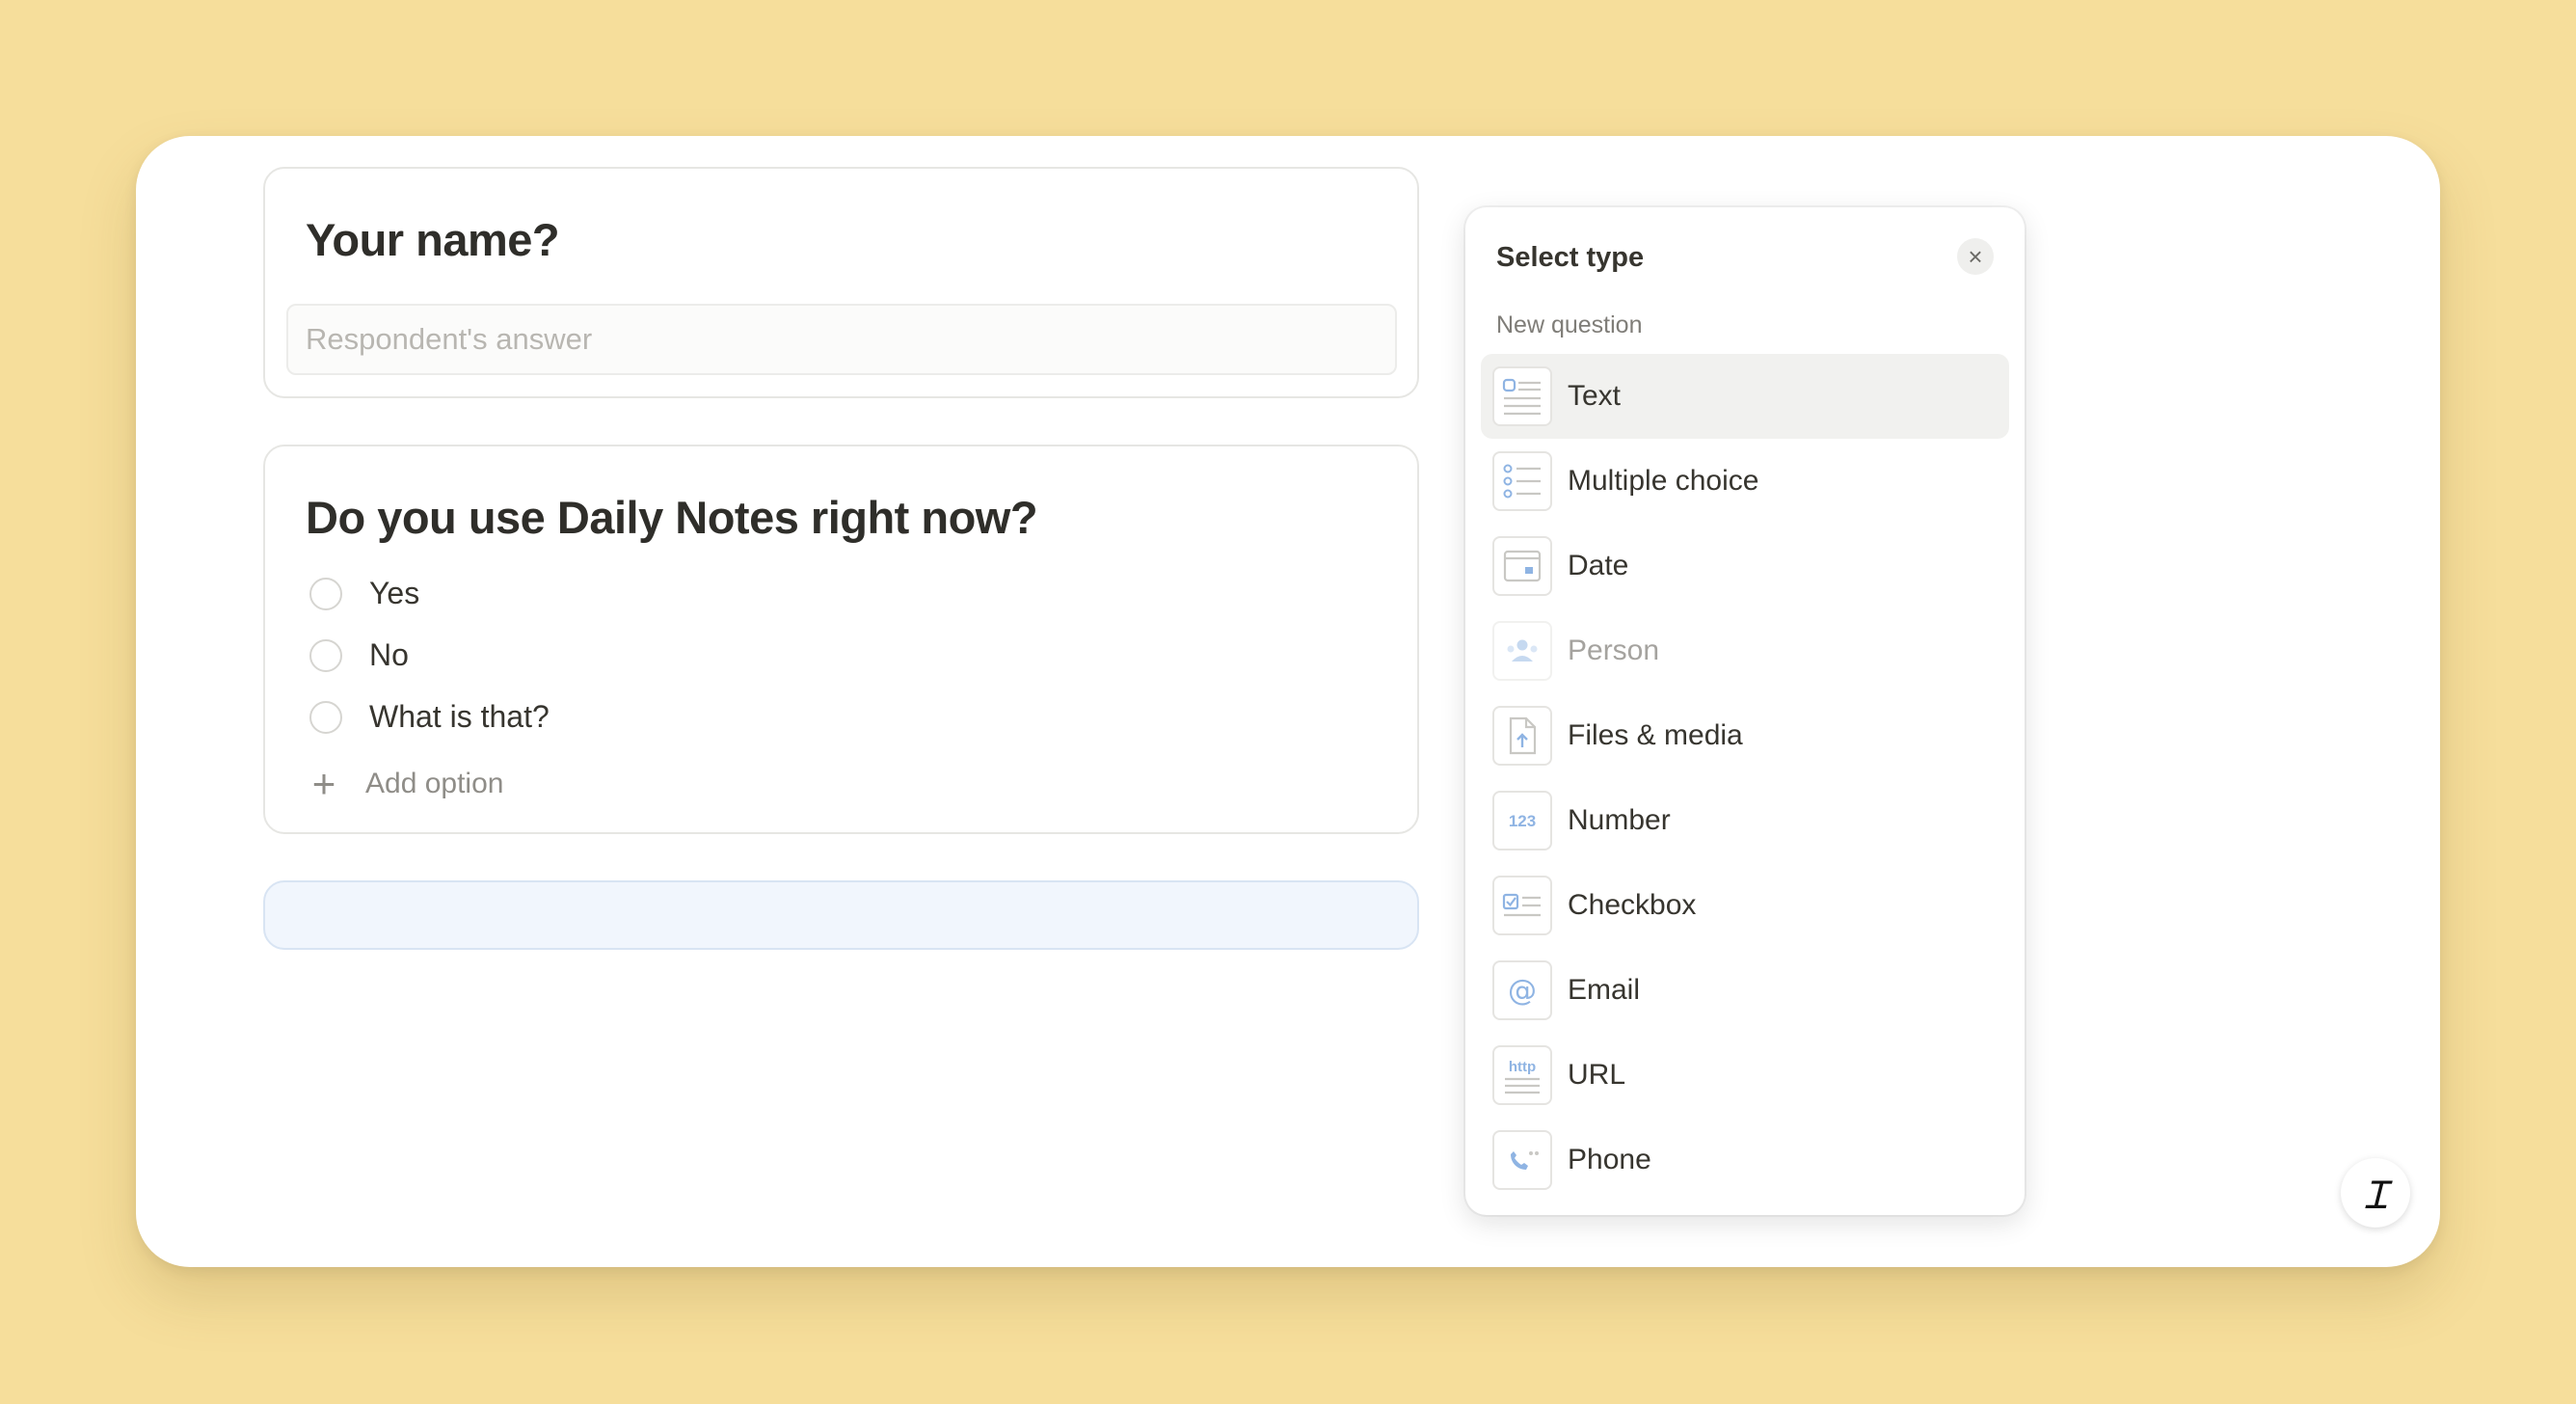 This screenshot has height=1404, width=2576. What do you see at coordinates (1599, 565) in the screenshot?
I see `type-label: Date` at bounding box center [1599, 565].